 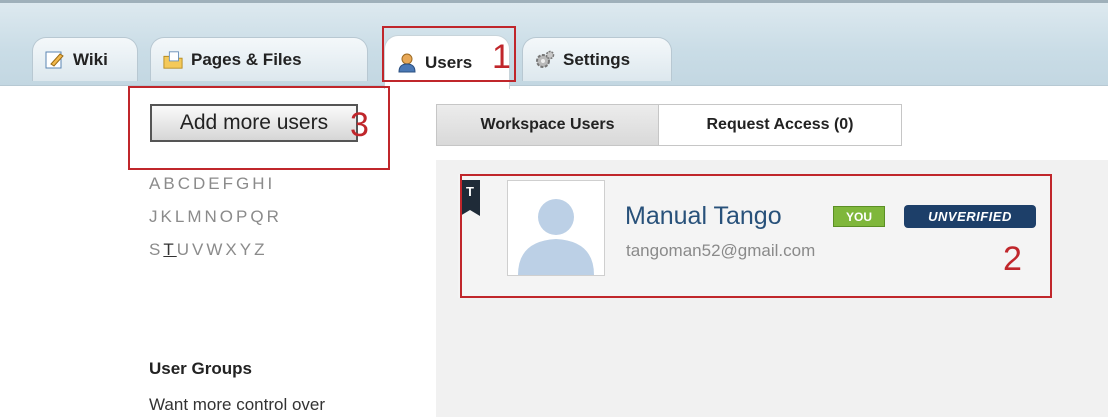 I want to click on alphabet-letter-h: H, so click(x=259, y=184).